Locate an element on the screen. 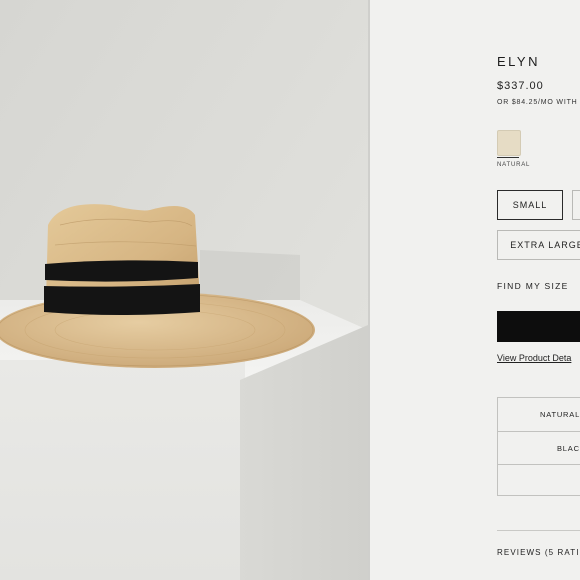 The height and width of the screenshot is (580, 580). hat-band-upper is located at coordinates (121, 271).